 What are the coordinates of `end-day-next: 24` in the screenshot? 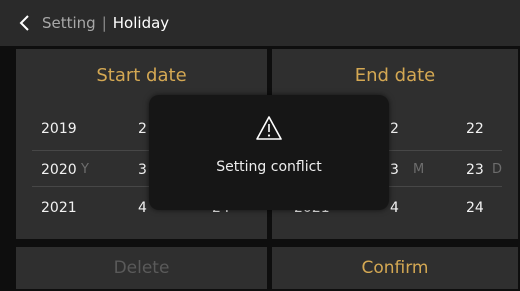 It's located at (475, 208).